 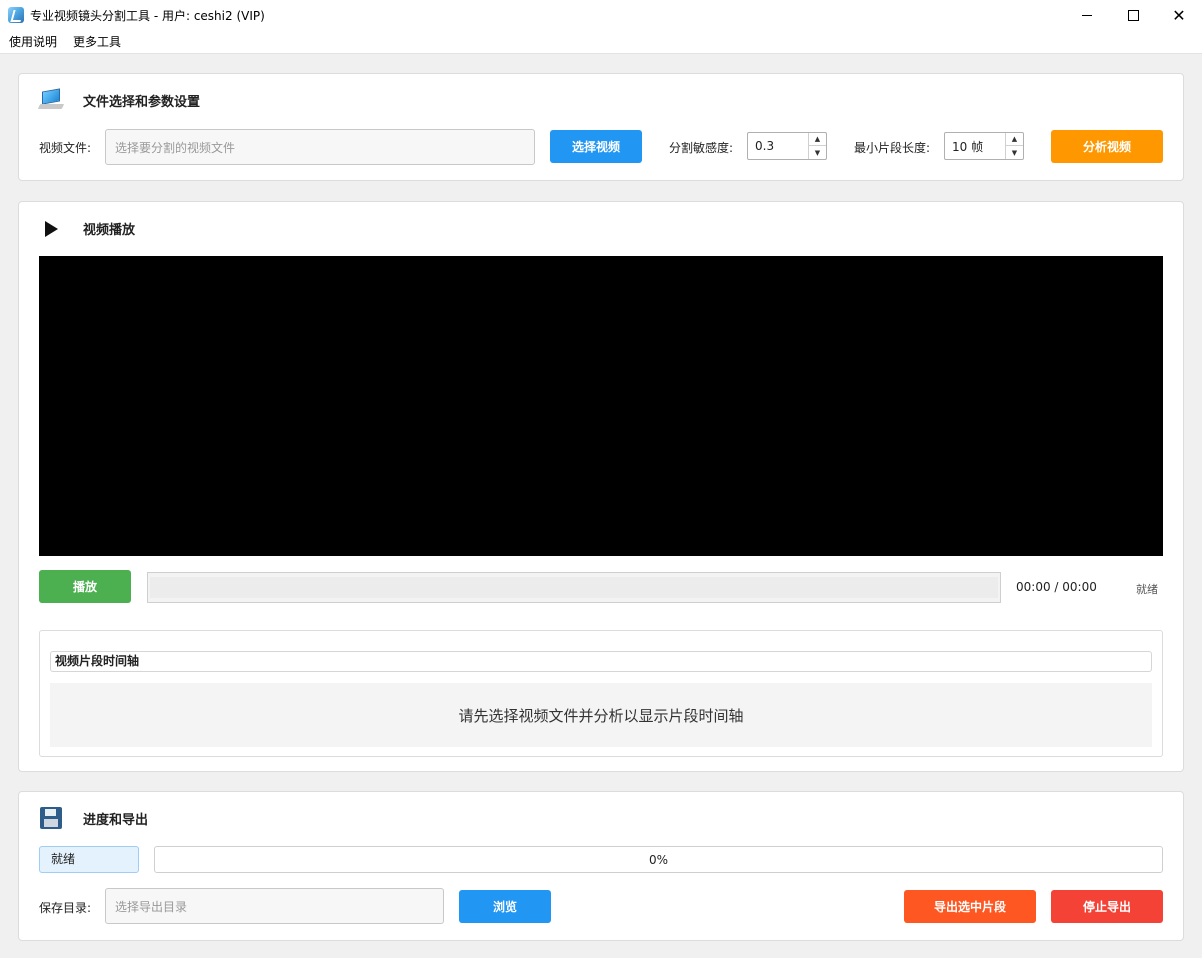 What do you see at coordinates (601, 42) in the screenshot?
I see `menu-bar: 使用说明 更多工具` at bounding box center [601, 42].